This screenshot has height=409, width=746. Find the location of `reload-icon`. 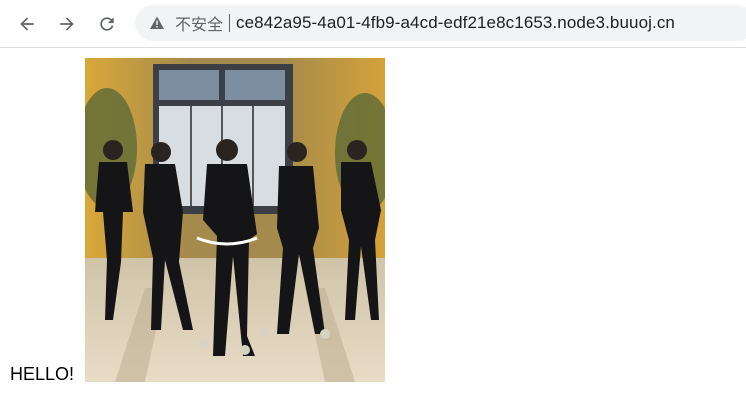

reload-icon is located at coordinates (107, 24).